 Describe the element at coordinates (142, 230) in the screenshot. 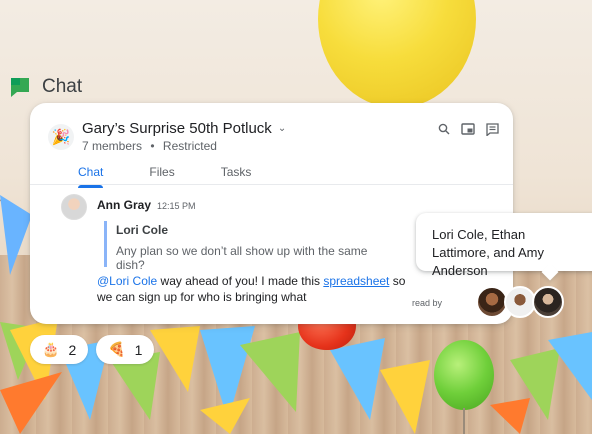

I see `quote-author: Lori Cole` at that location.